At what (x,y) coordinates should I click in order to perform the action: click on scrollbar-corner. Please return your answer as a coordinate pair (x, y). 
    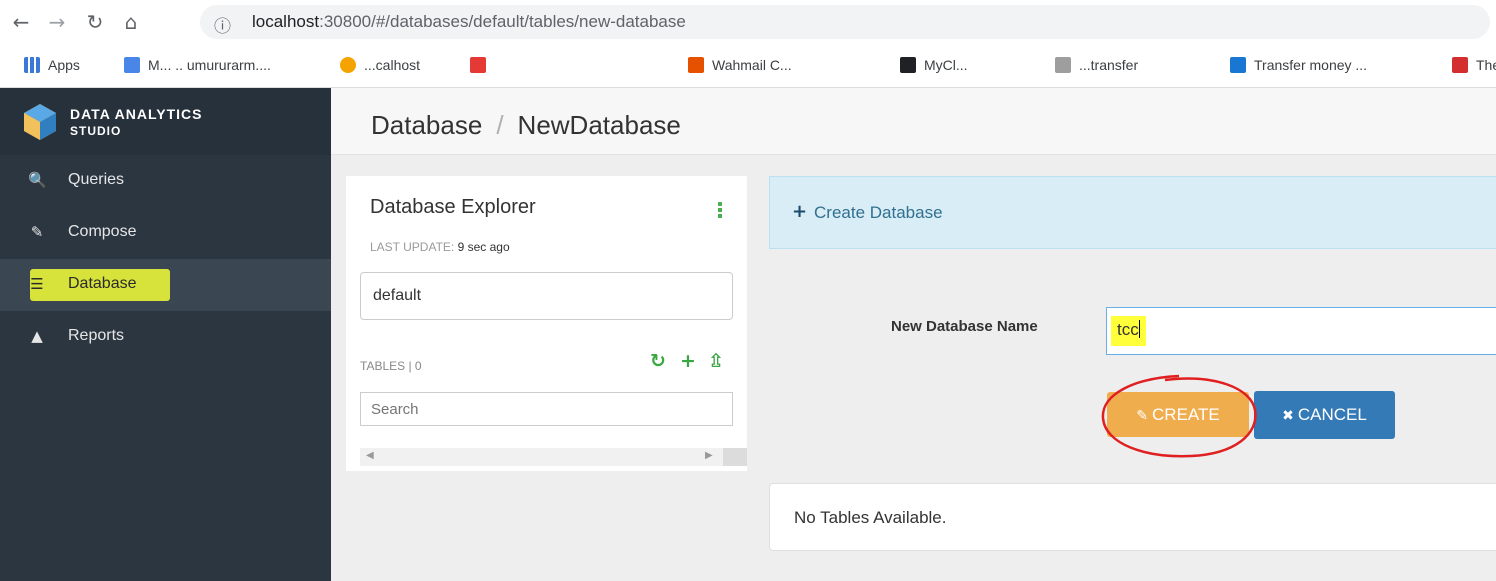
    Looking at the image, I should click on (735, 457).